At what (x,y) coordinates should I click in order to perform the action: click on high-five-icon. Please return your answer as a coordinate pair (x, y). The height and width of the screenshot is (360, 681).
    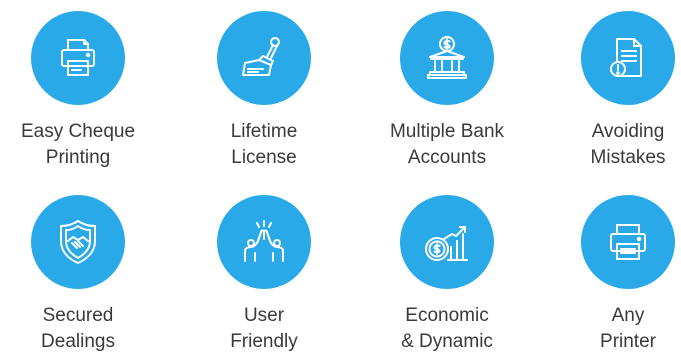
    Looking at the image, I should click on (264, 242).